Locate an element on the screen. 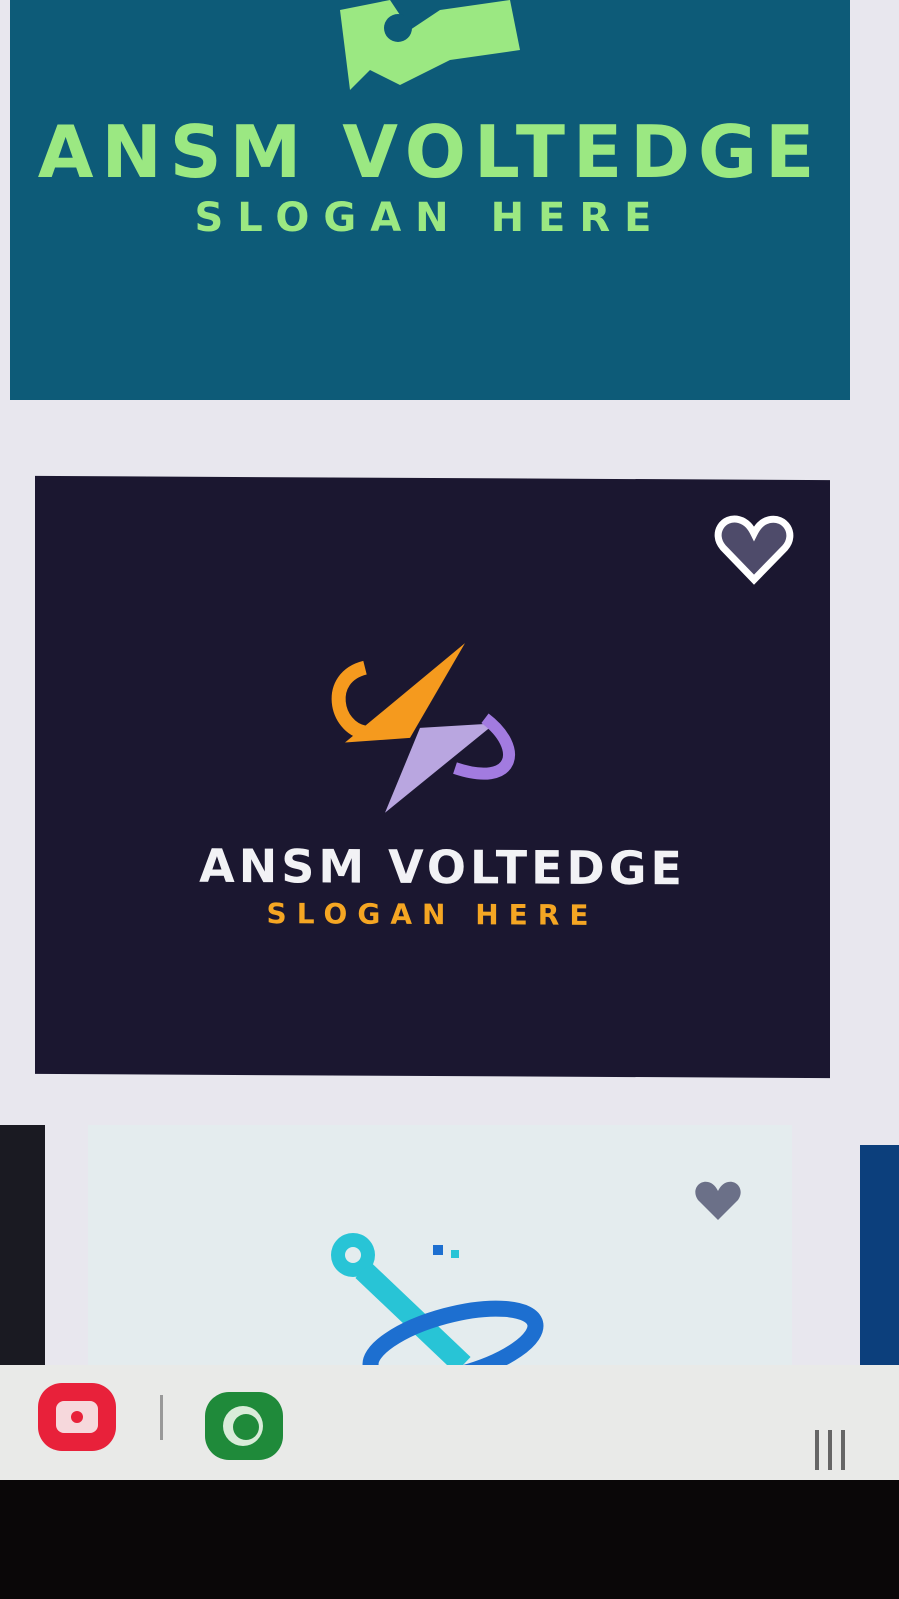 The image size is (899, 1599). monitor-bezel is located at coordinates (449, 1539).